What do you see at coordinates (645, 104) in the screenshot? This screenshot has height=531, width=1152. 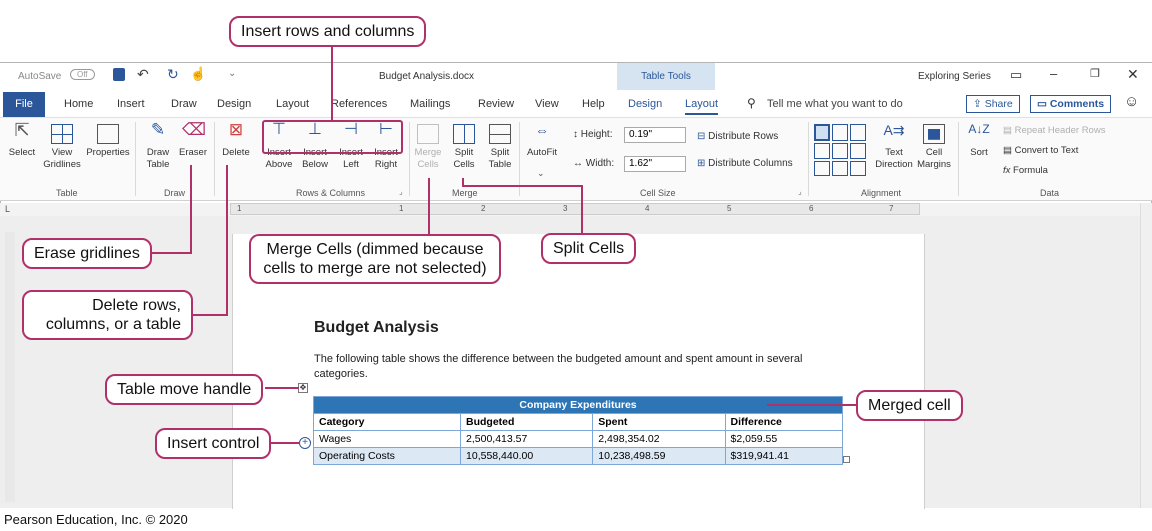 I see `tab-table-design: Design` at bounding box center [645, 104].